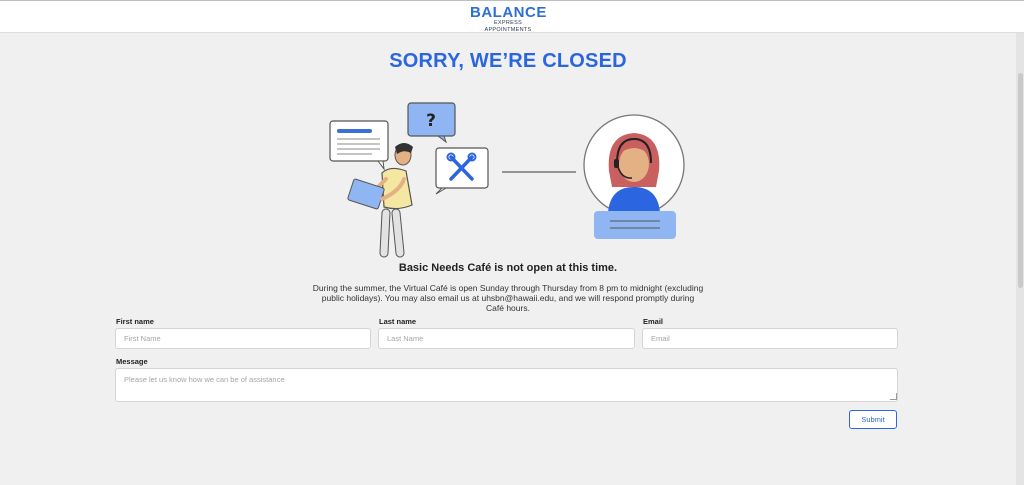 The width and height of the screenshot is (1024, 485). I want to click on first-name-field, so click(243, 338).